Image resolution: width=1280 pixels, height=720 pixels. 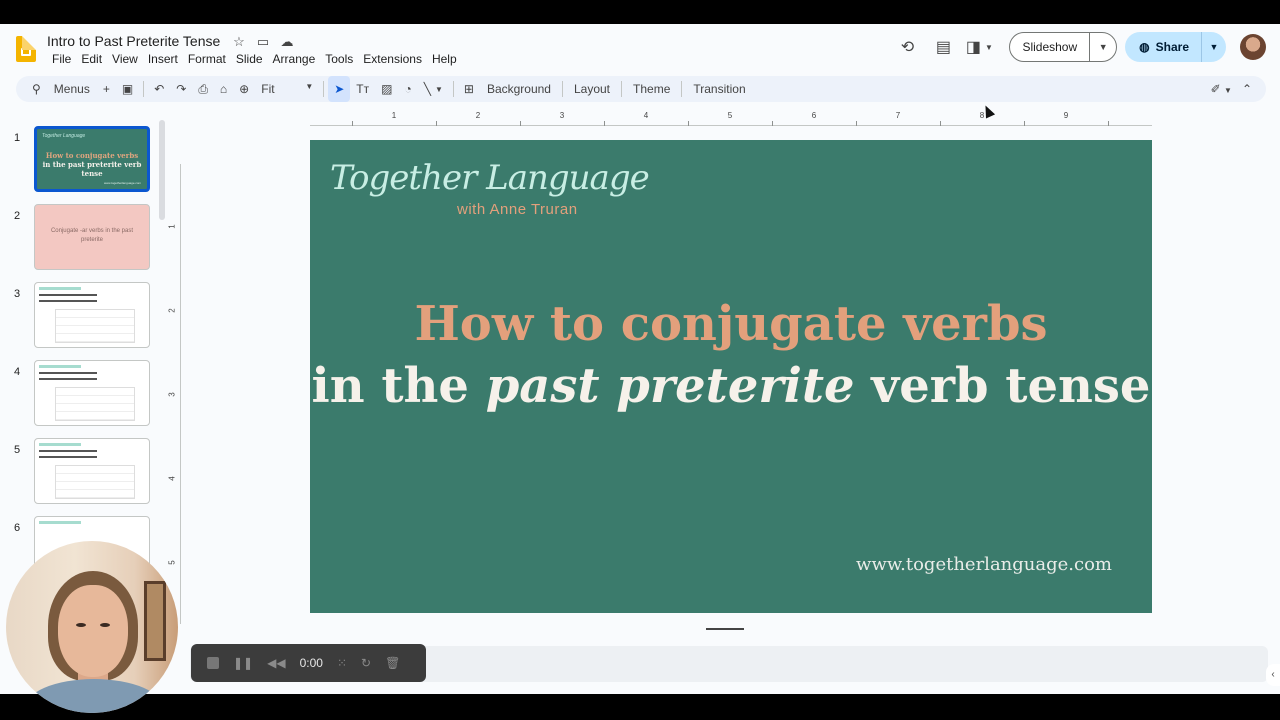 I want to click on ruler-number: 9, so click(x=1066, y=115).